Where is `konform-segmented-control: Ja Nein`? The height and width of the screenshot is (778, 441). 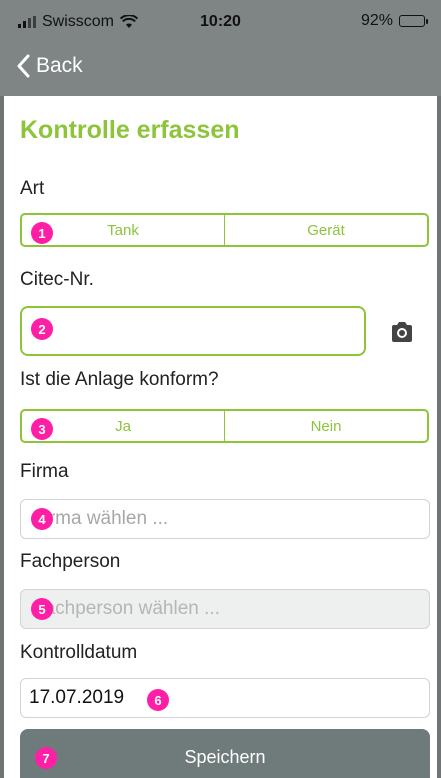 konform-segmented-control: Ja Nein is located at coordinates (224, 426).